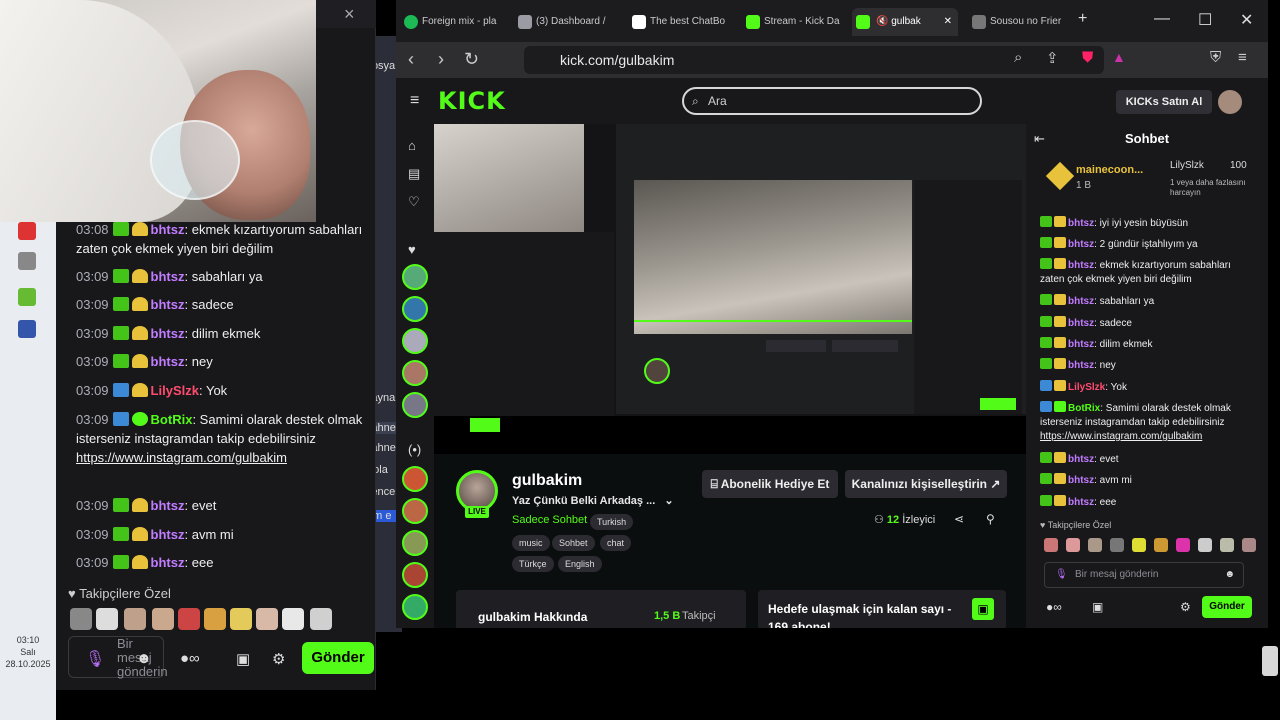 This screenshot has height=720, width=1280. What do you see at coordinates (882, 21) in the screenshot?
I see `muted-speaker-icon: 🔇` at bounding box center [882, 21].